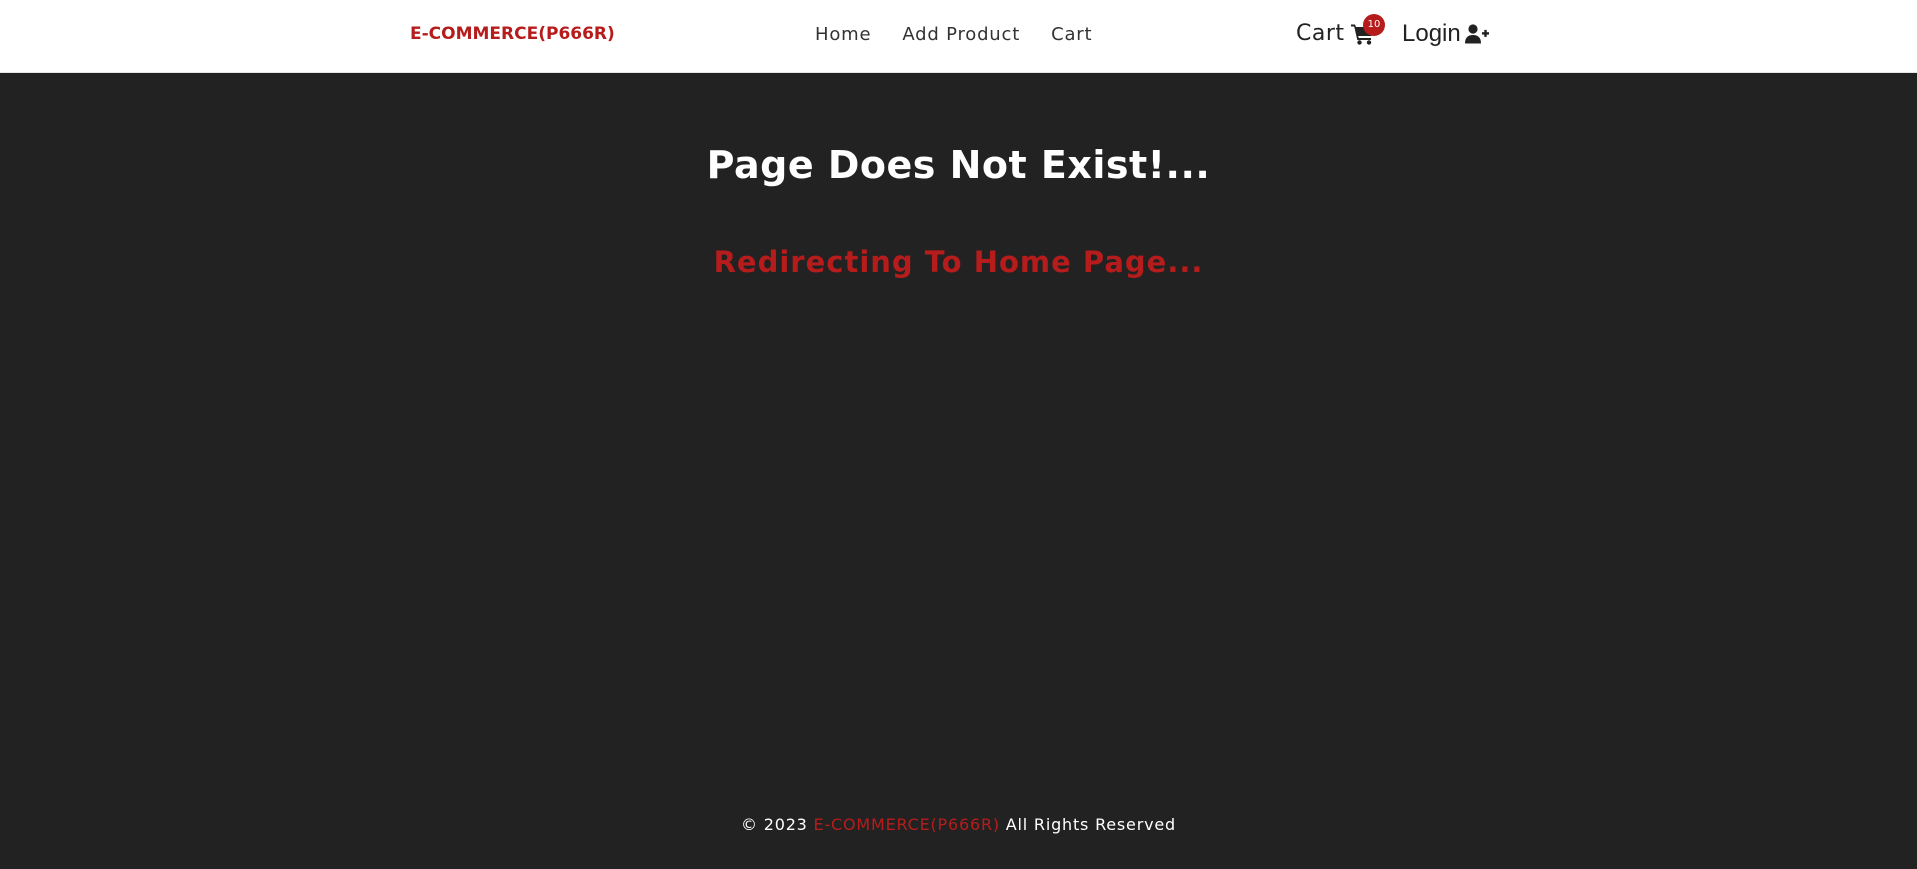  What do you see at coordinates (512, 34) in the screenshot?
I see `brand-logo-link: E-COMMERCE(P666R)` at bounding box center [512, 34].